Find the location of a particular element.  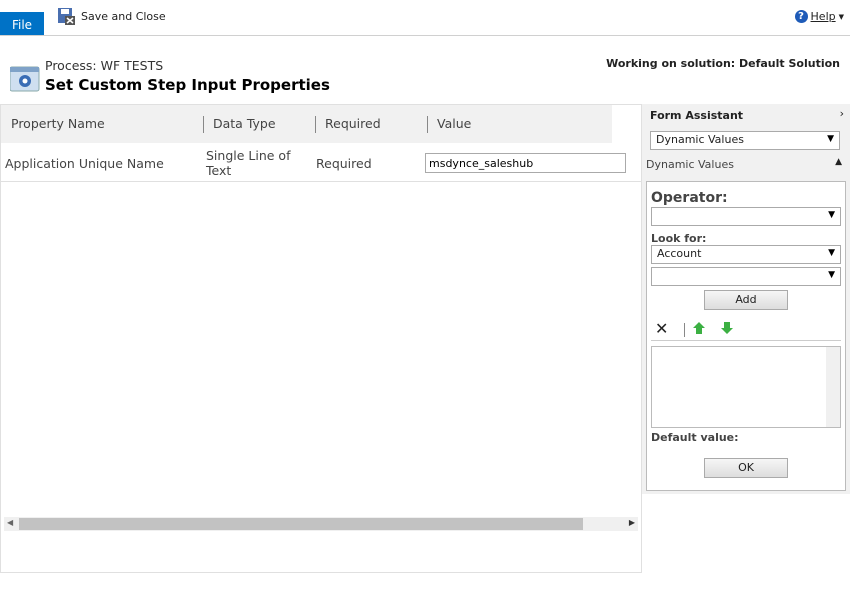

scroll-left-icon: ◀ is located at coordinates (10, 522).